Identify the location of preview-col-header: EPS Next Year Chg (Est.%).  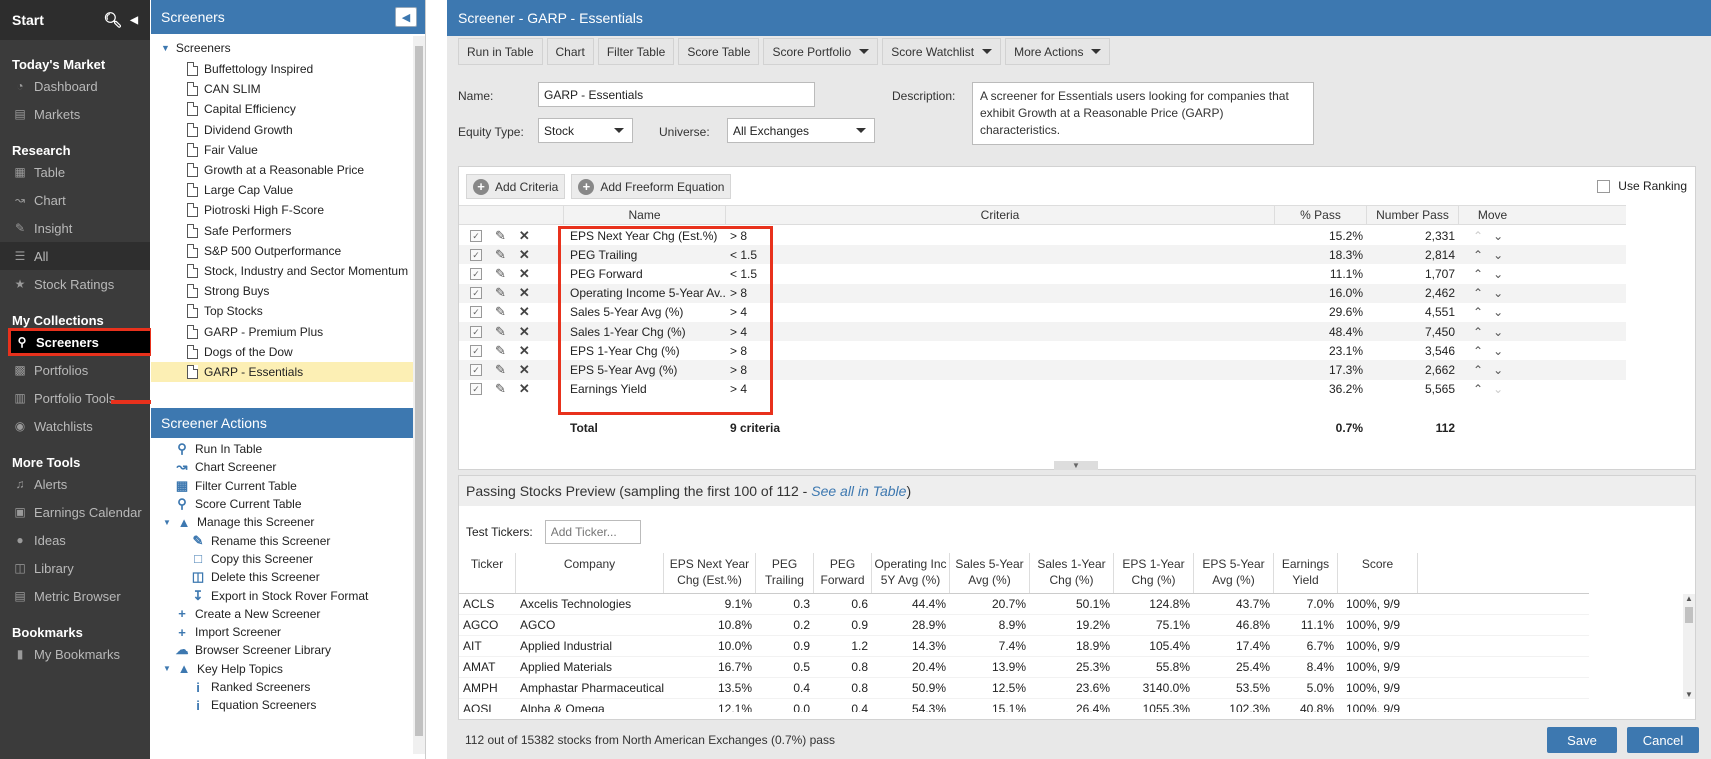
(710, 573).